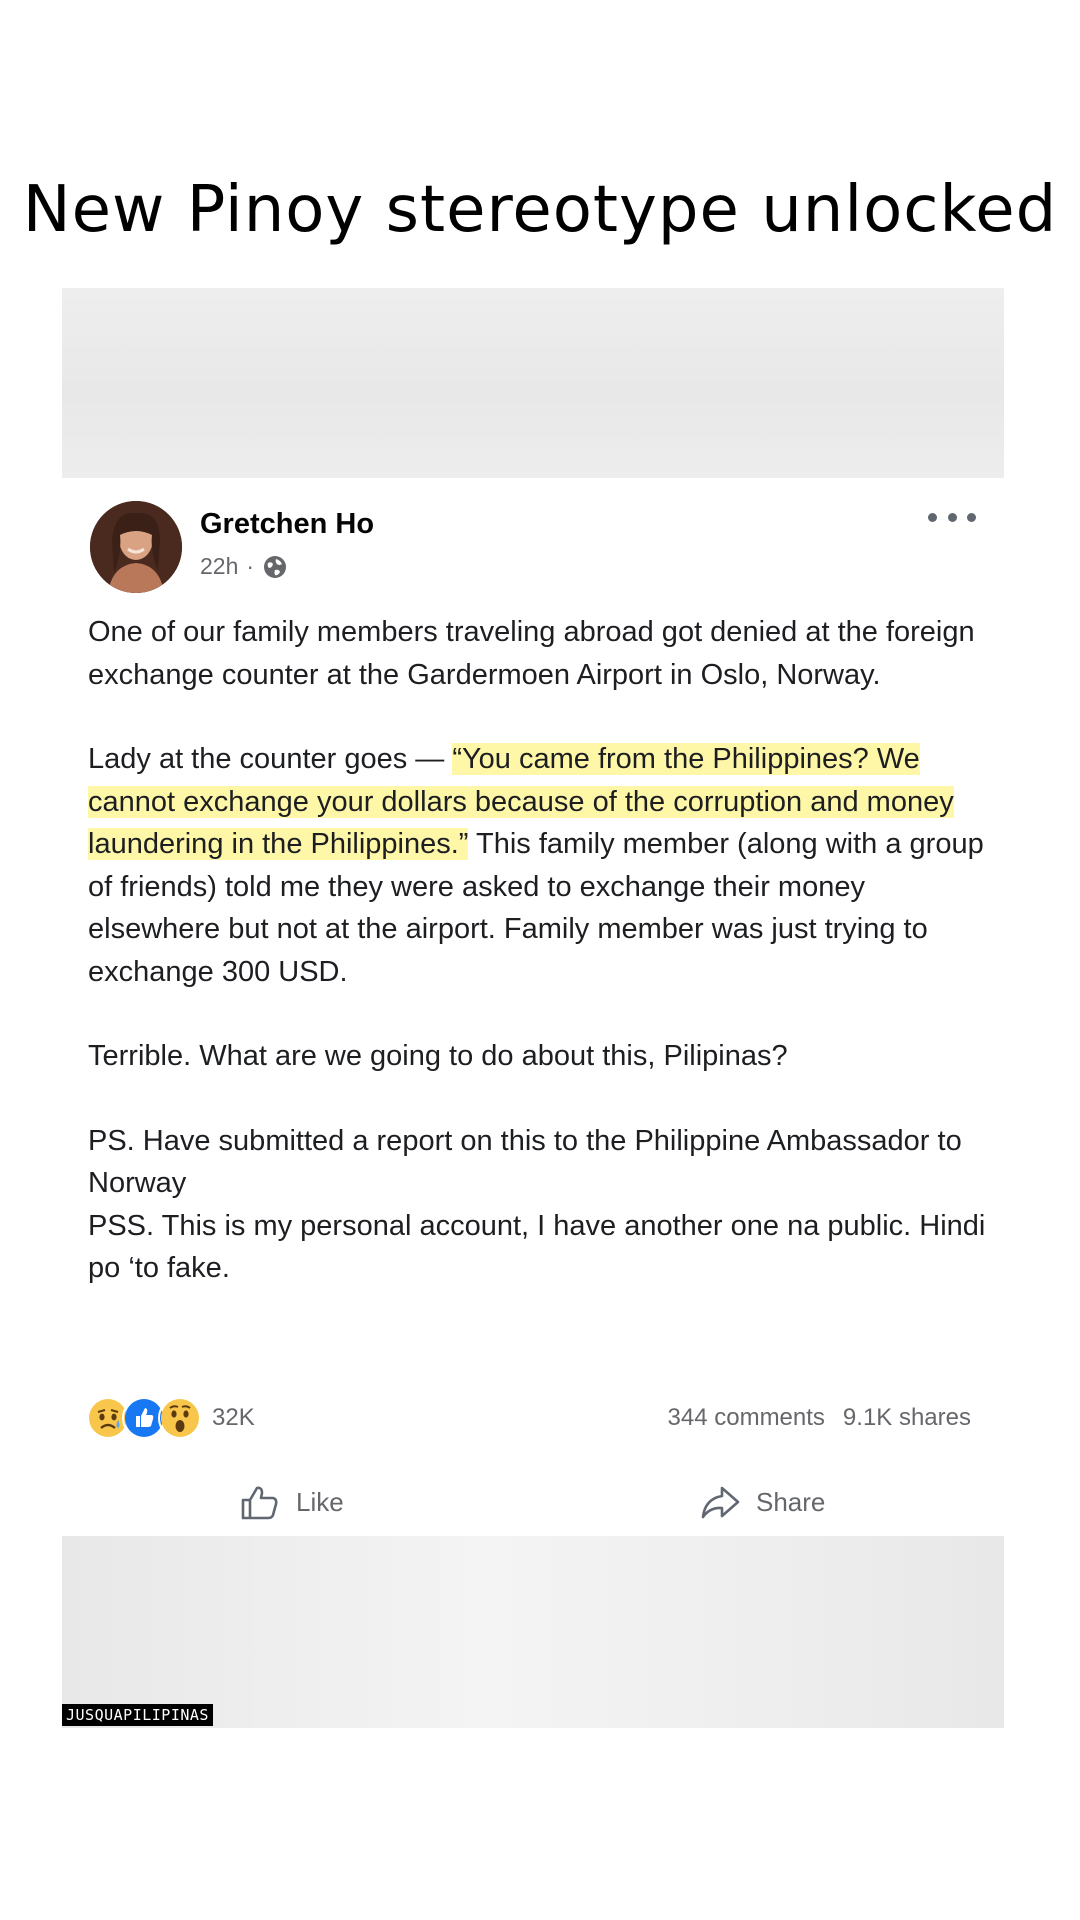 This screenshot has height=1920, width=1080. Describe the element at coordinates (287, 524) in the screenshot. I see `author-name: Gretchen Ho` at that location.